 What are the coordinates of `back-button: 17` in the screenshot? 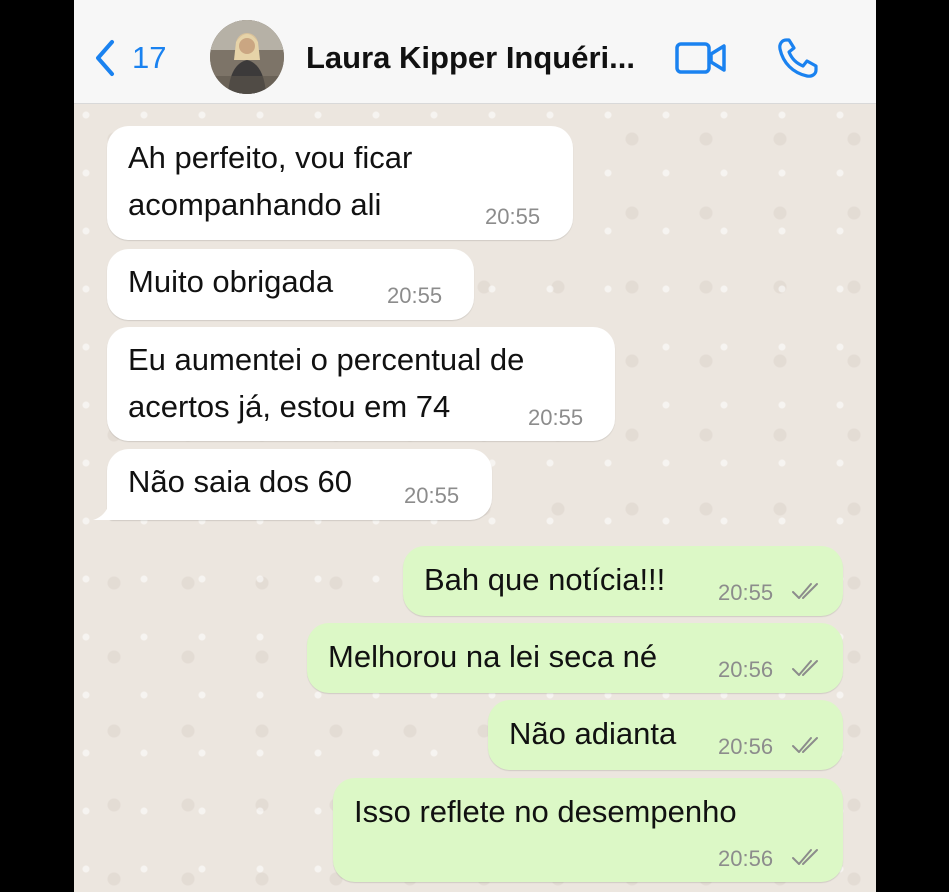 It's located at (129, 58).